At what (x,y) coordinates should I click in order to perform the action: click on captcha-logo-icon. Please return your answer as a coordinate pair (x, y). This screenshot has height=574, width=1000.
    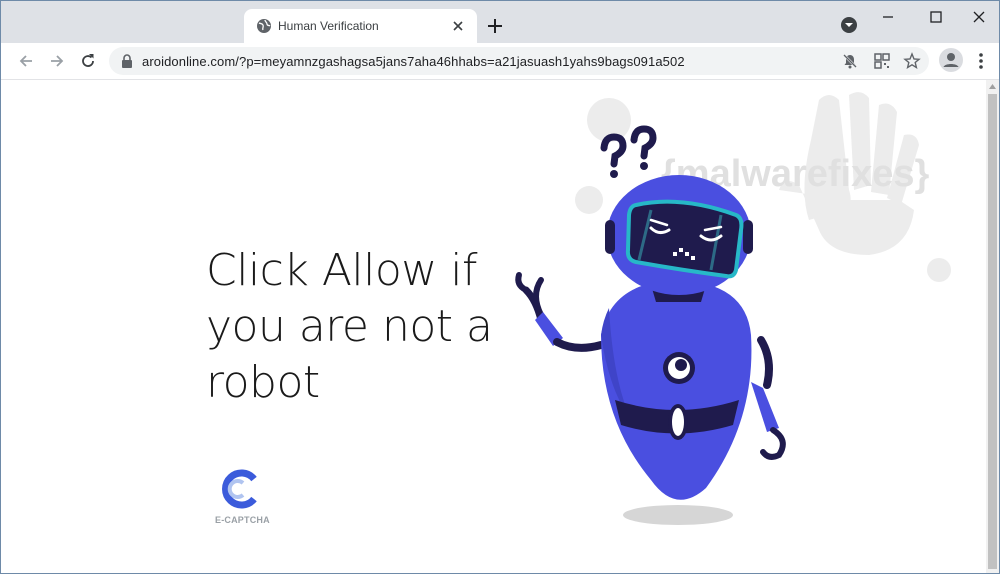
    Looking at the image, I should click on (239, 489).